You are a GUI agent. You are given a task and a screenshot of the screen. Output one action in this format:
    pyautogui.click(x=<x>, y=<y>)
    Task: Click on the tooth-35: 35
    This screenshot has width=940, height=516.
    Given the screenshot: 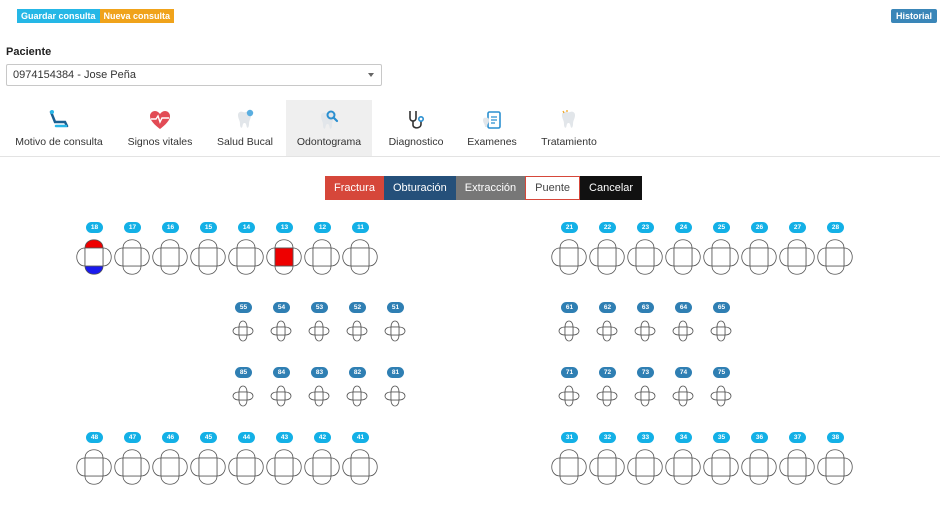 What is the action you would take?
    pyautogui.click(x=721, y=460)
    